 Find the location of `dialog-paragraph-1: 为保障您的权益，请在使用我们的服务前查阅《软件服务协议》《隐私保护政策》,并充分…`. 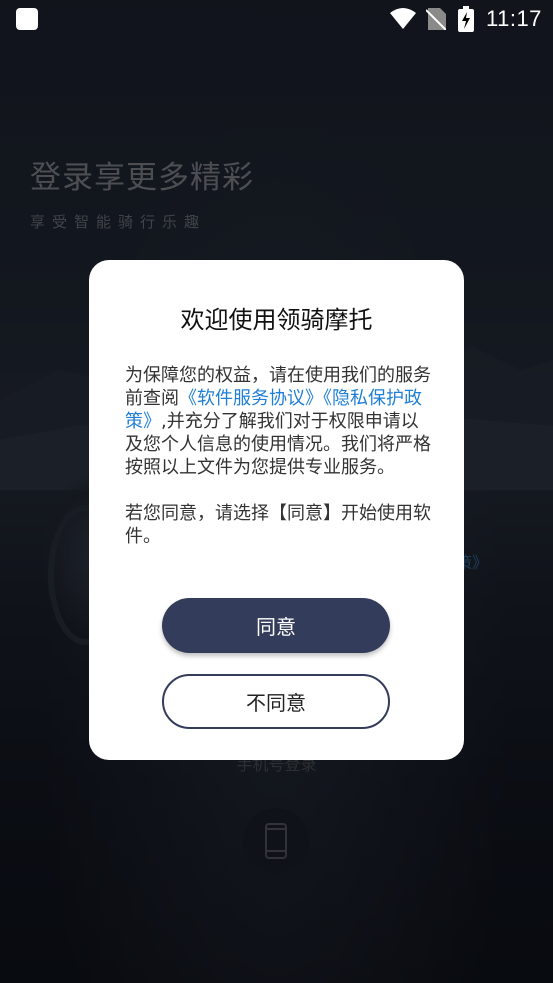

dialog-paragraph-1: 为保障您的权益，请在使用我们的服务前查阅《软件服务协议》《隐私保护政策》,并充分… is located at coordinates (278, 421).